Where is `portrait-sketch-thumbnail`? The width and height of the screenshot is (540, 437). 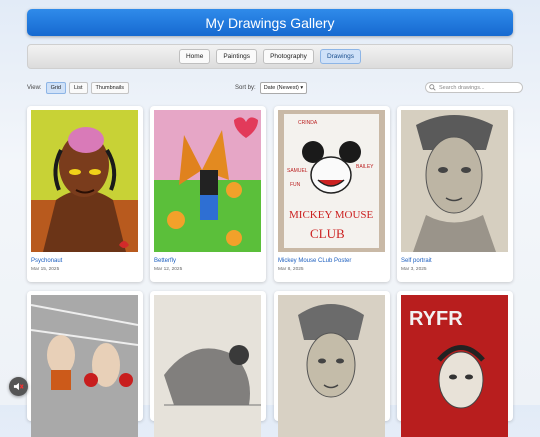 portrait-sketch-thumbnail is located at coordinates (331, 366).